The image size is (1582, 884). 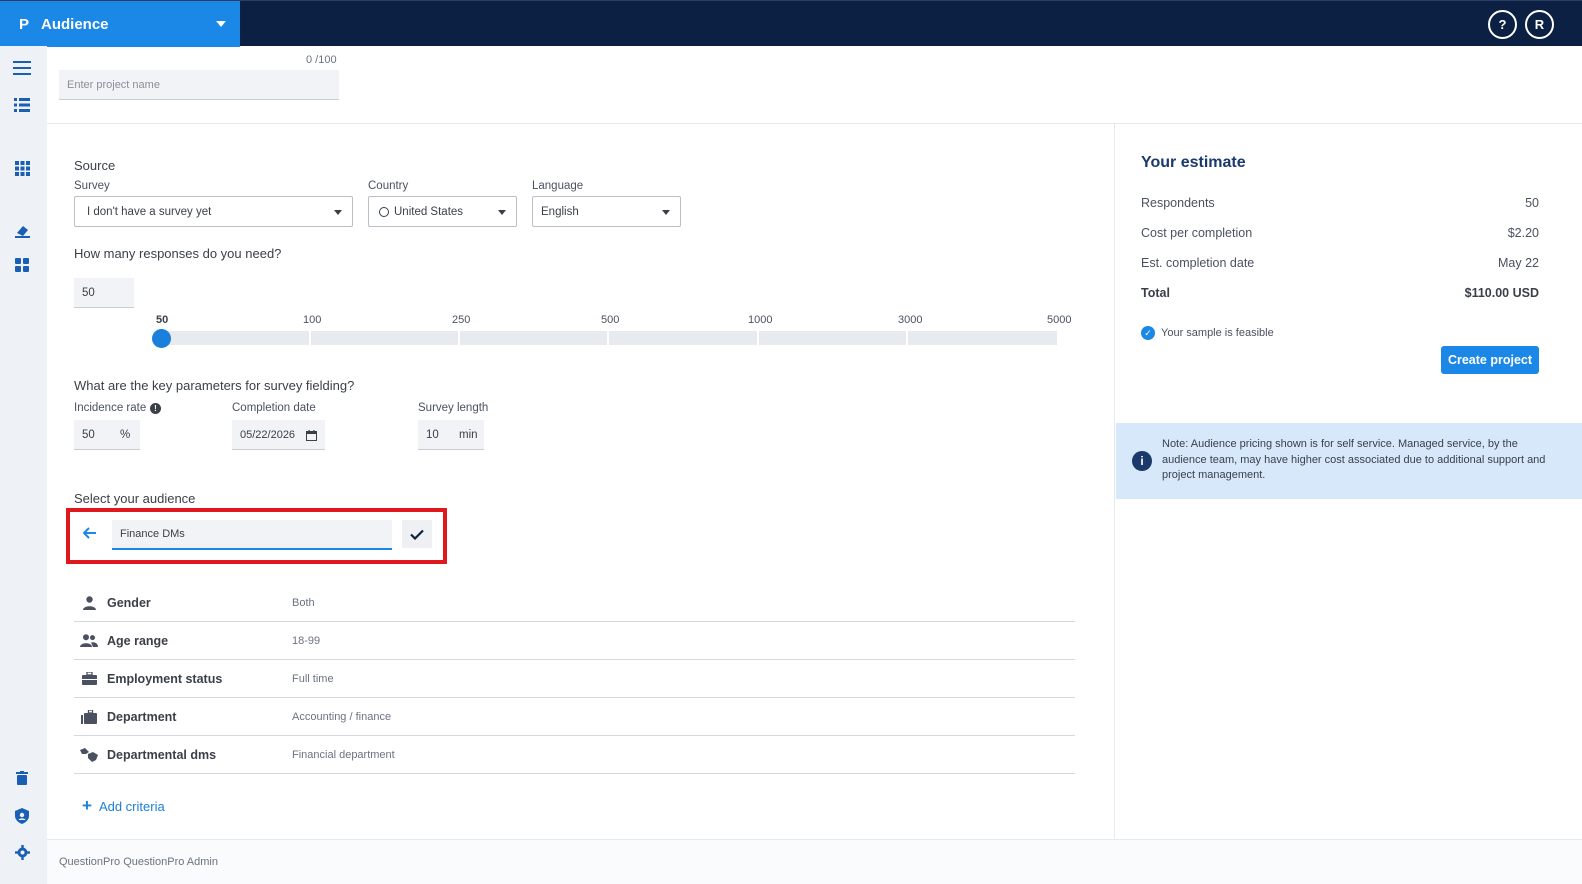 What do you see at coordinates (125, 434) in the screenshot?
I see `percent-unit: %` at bounding box center [125, 434].